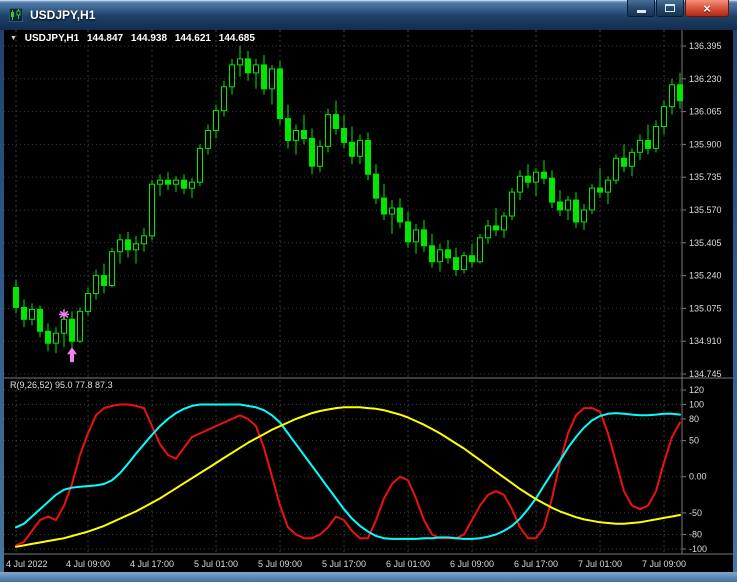  What do you see at coordinates (408, 564) in the screenshot?
I see `svg-text: 6 Jul 01:00` at bounding box center [408, 564].